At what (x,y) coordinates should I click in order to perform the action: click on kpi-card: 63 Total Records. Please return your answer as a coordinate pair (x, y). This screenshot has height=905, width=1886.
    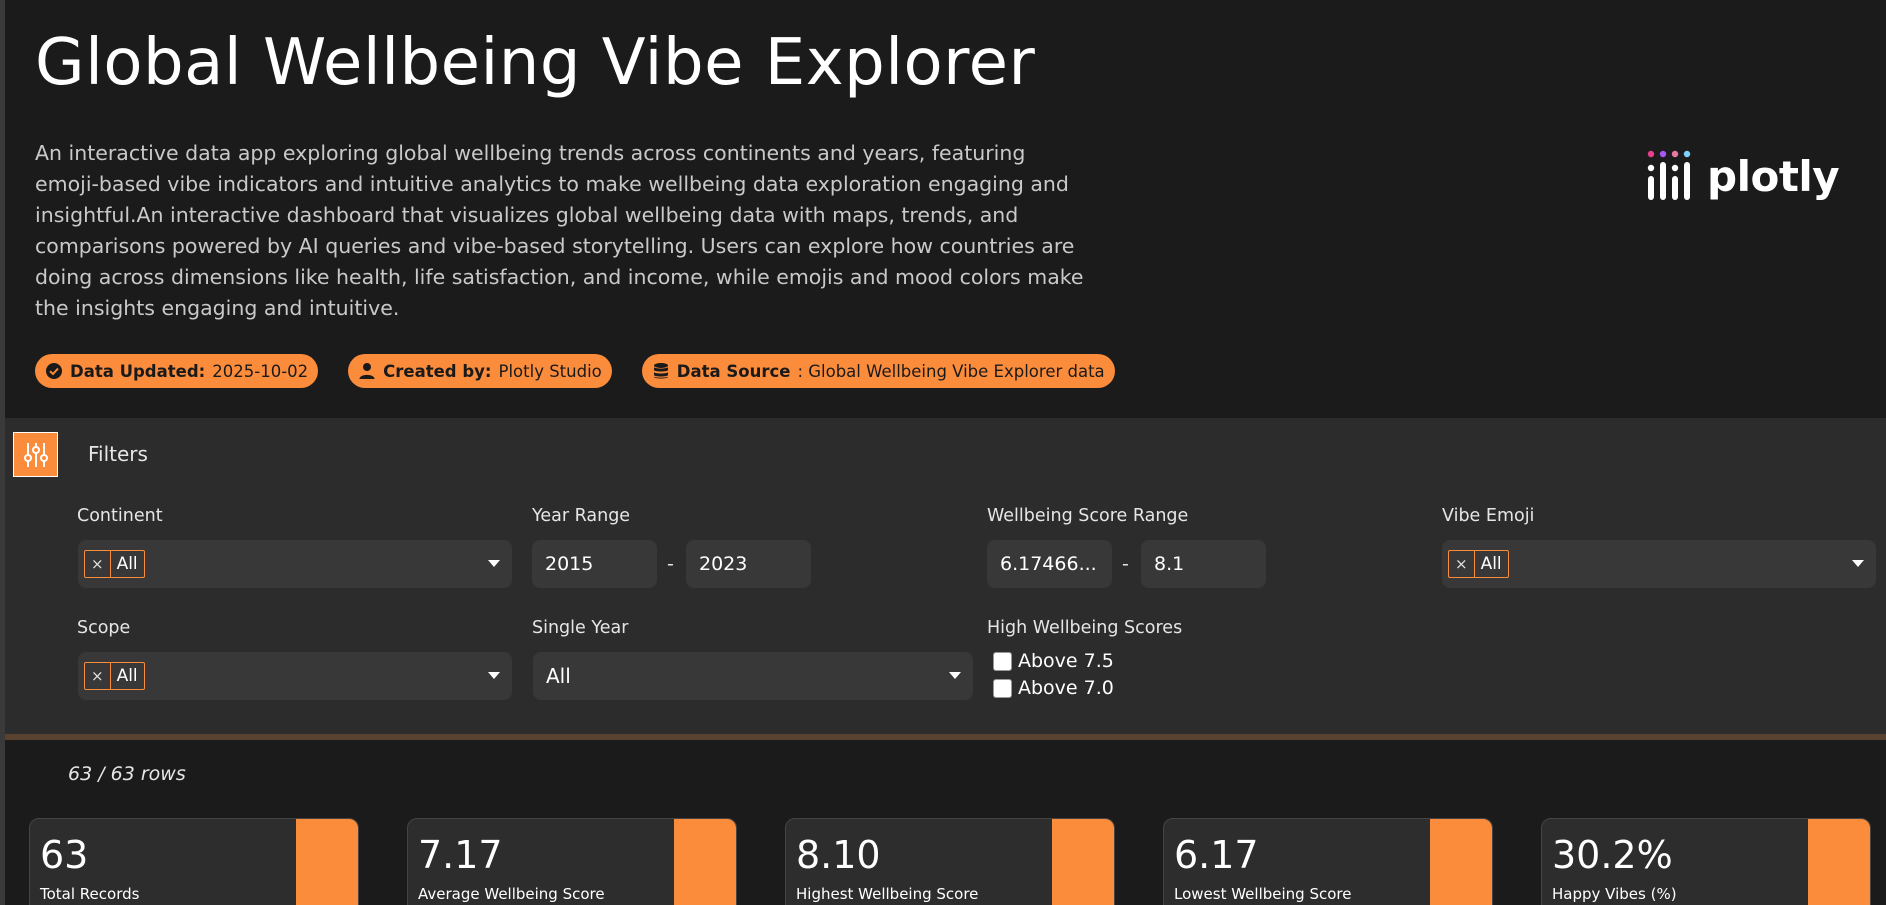
    Looking at the image, I should click on (194, 861).